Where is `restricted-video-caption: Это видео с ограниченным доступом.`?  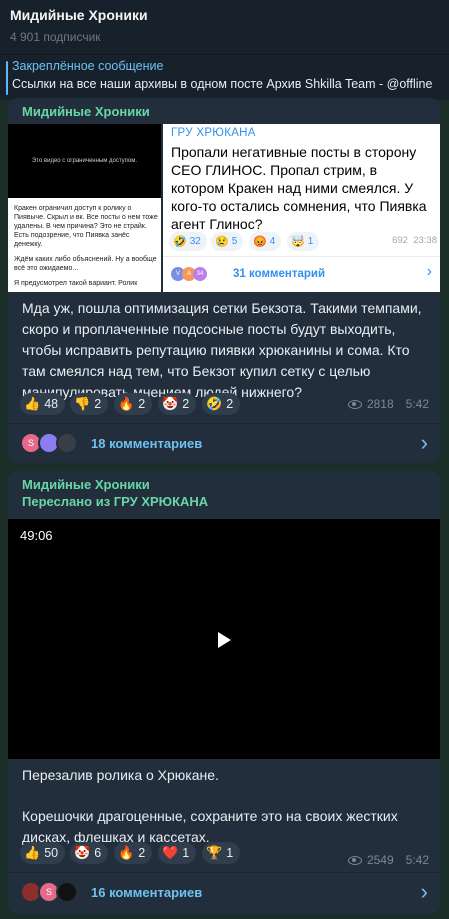 restricted-video-caption: Это видео с ограниченным доступом. is located at coordinates (84, 161).